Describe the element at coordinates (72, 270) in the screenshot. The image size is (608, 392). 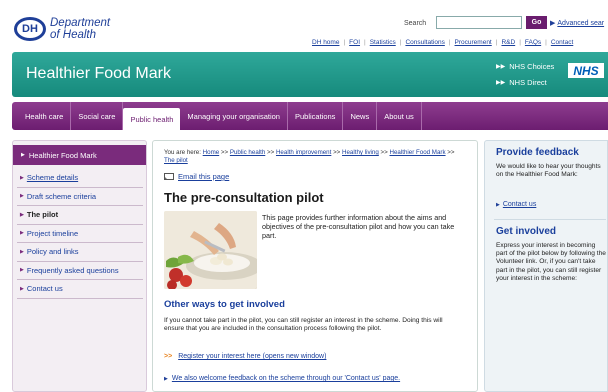
I see `sidebar-item-label: Frequently asked questions` at that location.